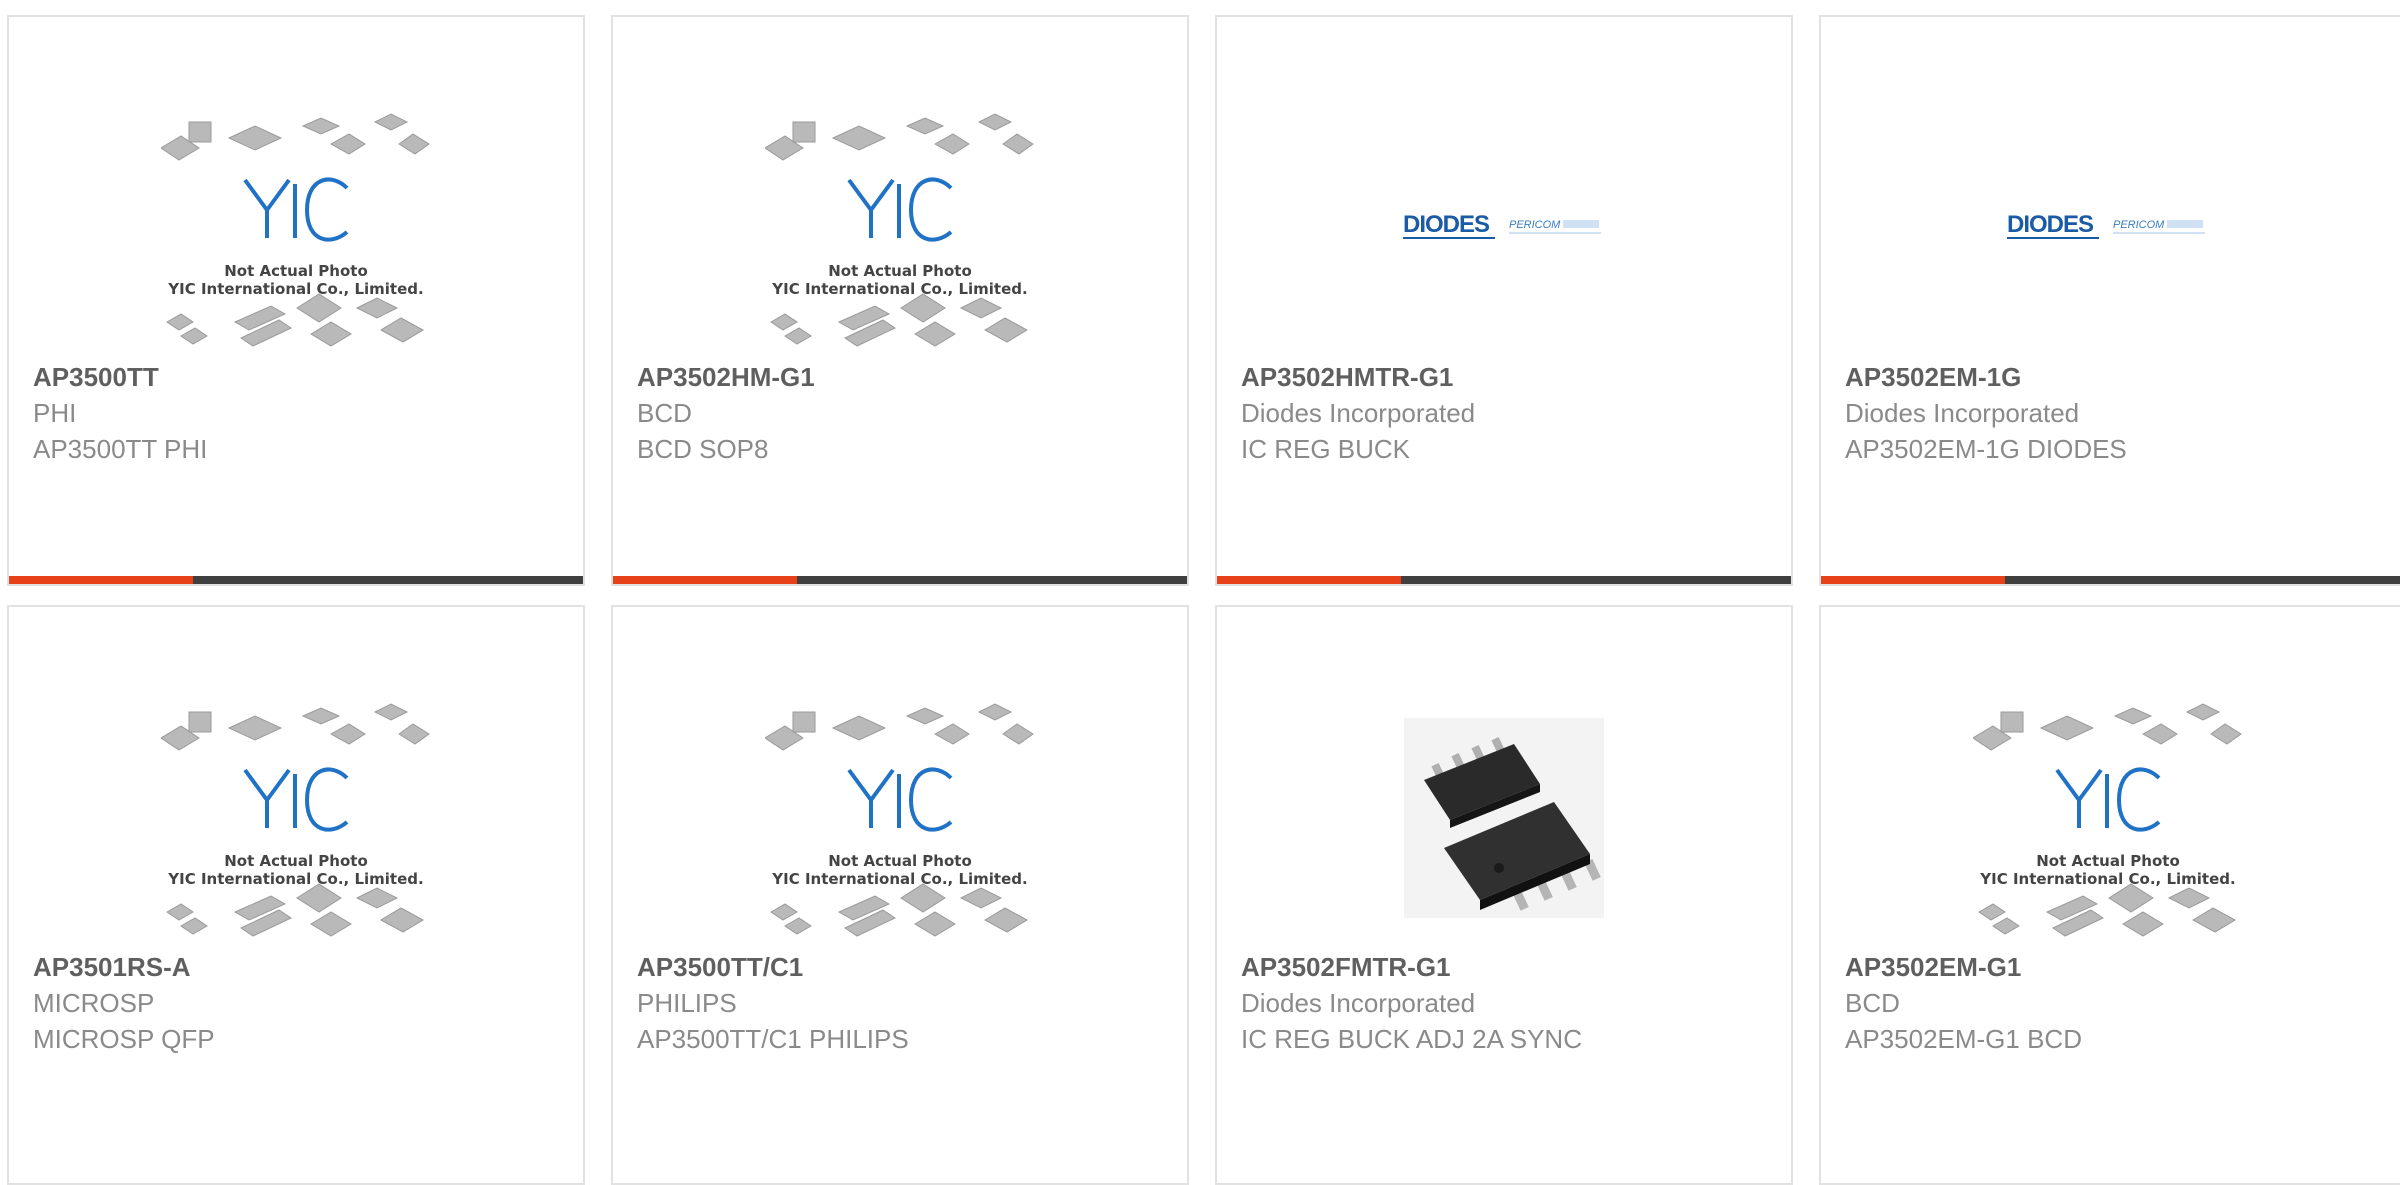 Image resolution: width=2400 pixels, height=1185 pixels. What do you see at coordinates (904, 967) in the screenshot?
I see `part-number: AP3500TT/C1` at bounding box center [904, 967].